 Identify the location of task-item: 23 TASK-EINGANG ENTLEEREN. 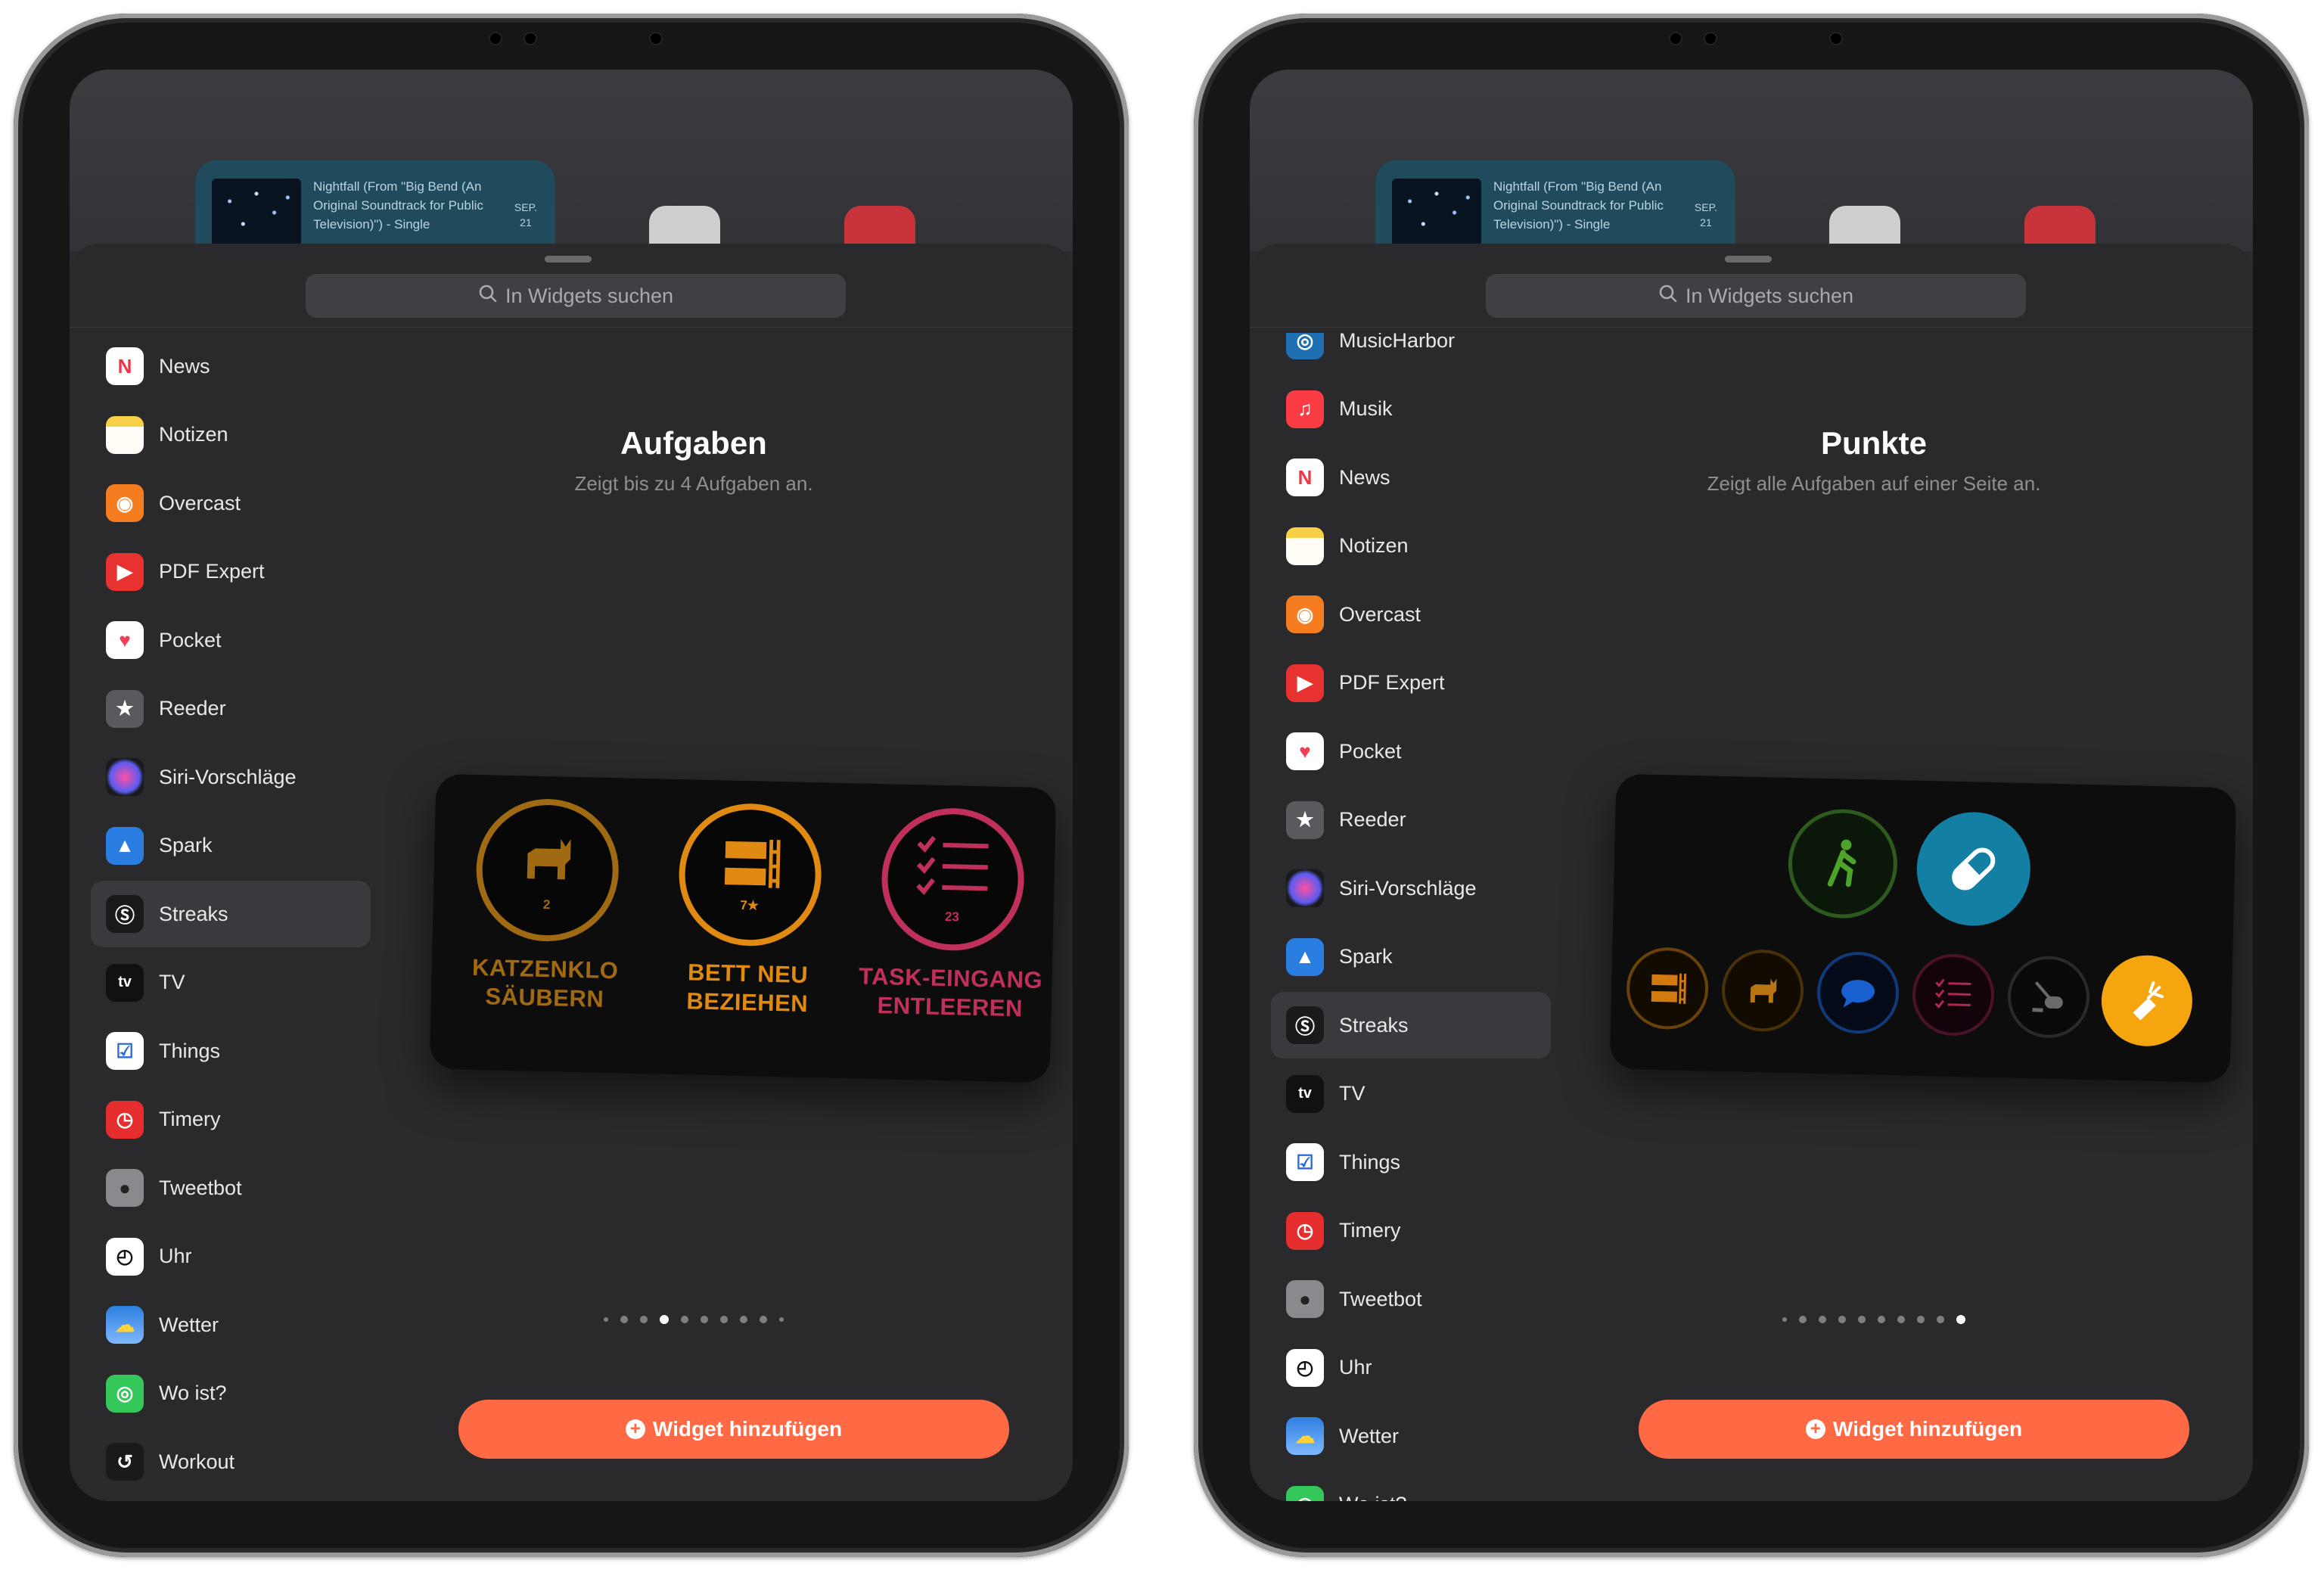
(951, 915).